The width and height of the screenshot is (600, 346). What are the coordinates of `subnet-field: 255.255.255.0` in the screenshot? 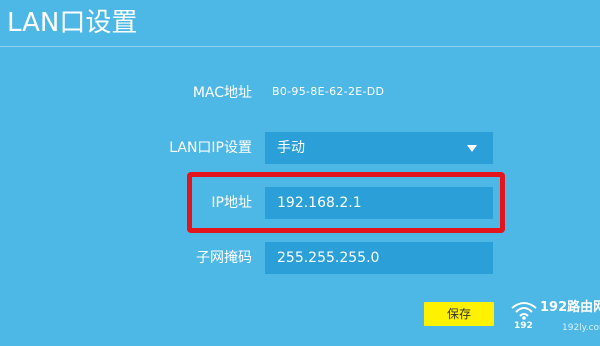 It's located at (379, 258).